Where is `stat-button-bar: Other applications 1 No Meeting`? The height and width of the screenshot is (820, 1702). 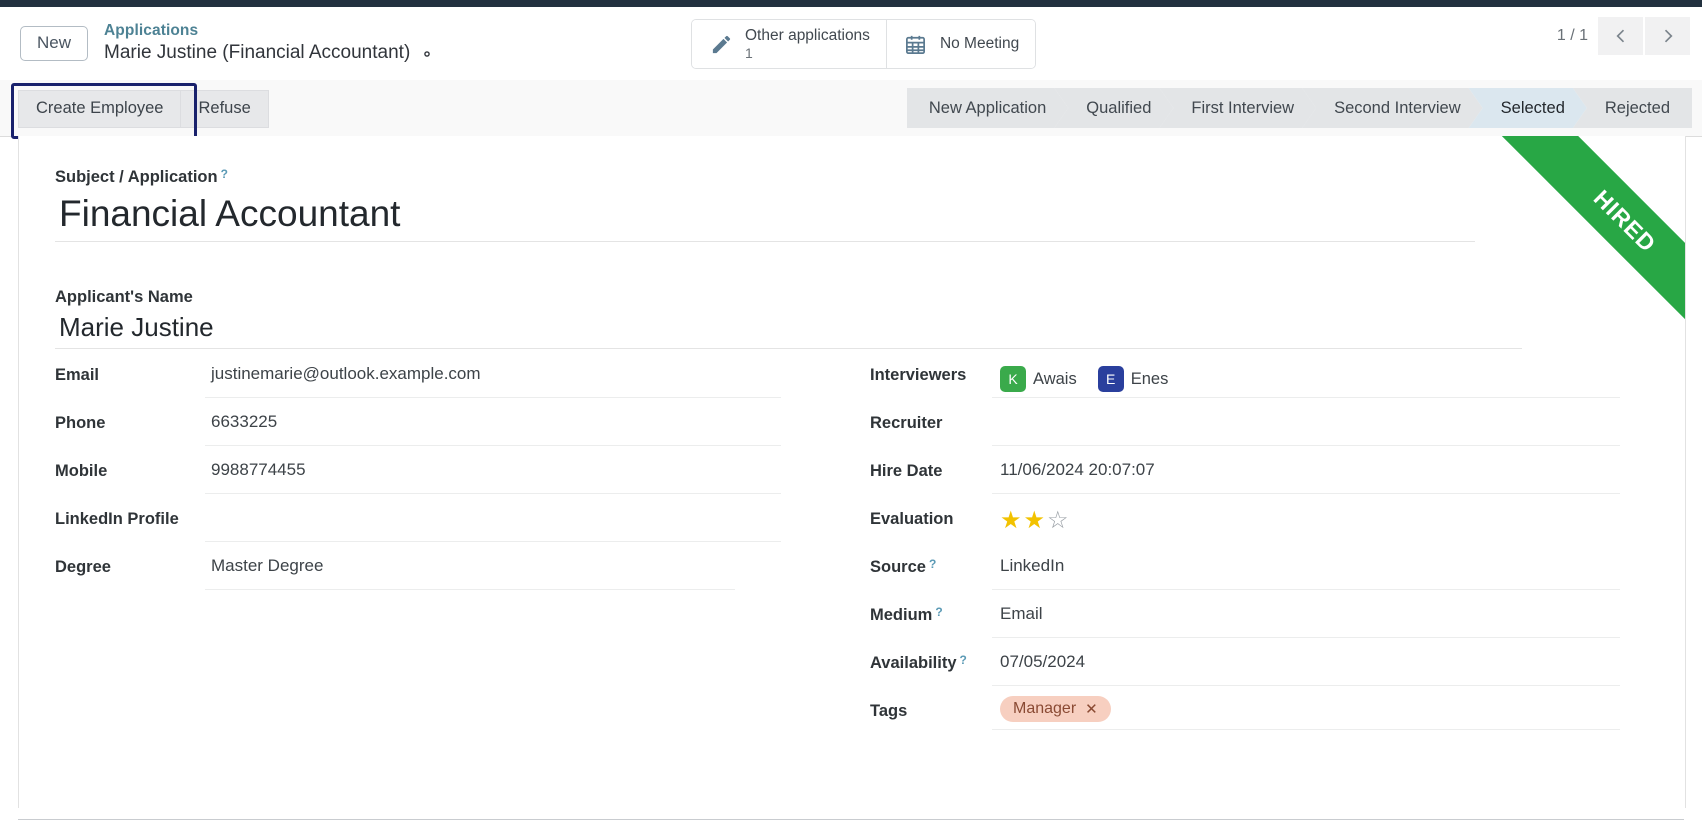 stat-button-bar: Other applications 1 No Meeting is located at coordinates (864, 44).